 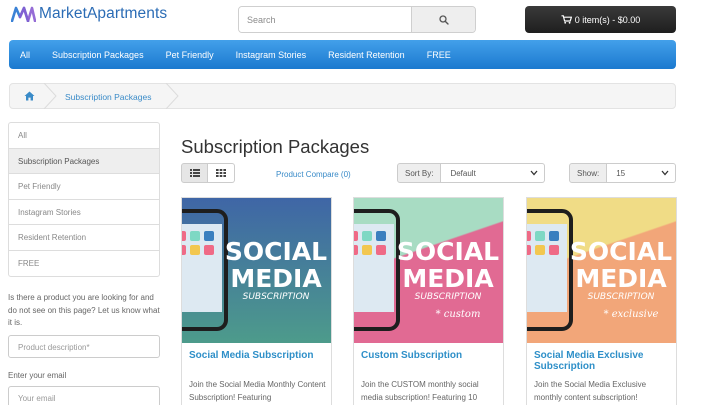 I want to click on view-toggle, so click(x=208, y=173).